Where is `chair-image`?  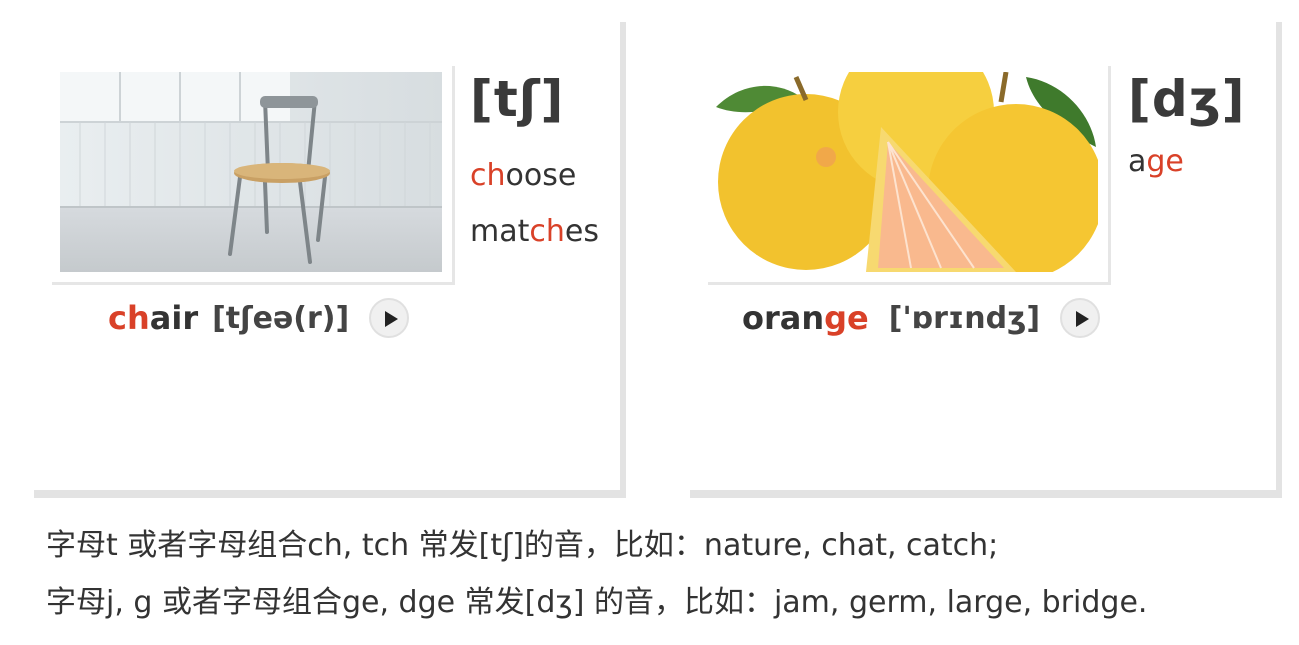
chair-image is located at coordinates (251, 172).